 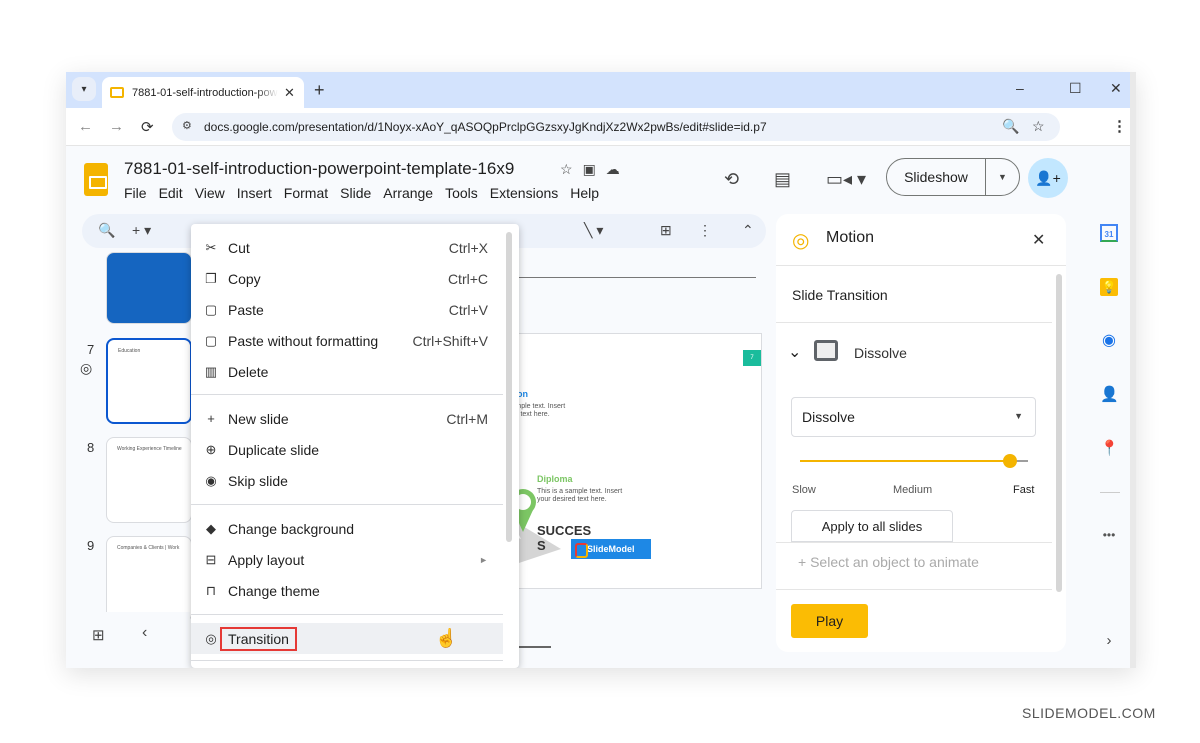 I want to click on speed-label-slow: Slow, so click(x=804, y=490).